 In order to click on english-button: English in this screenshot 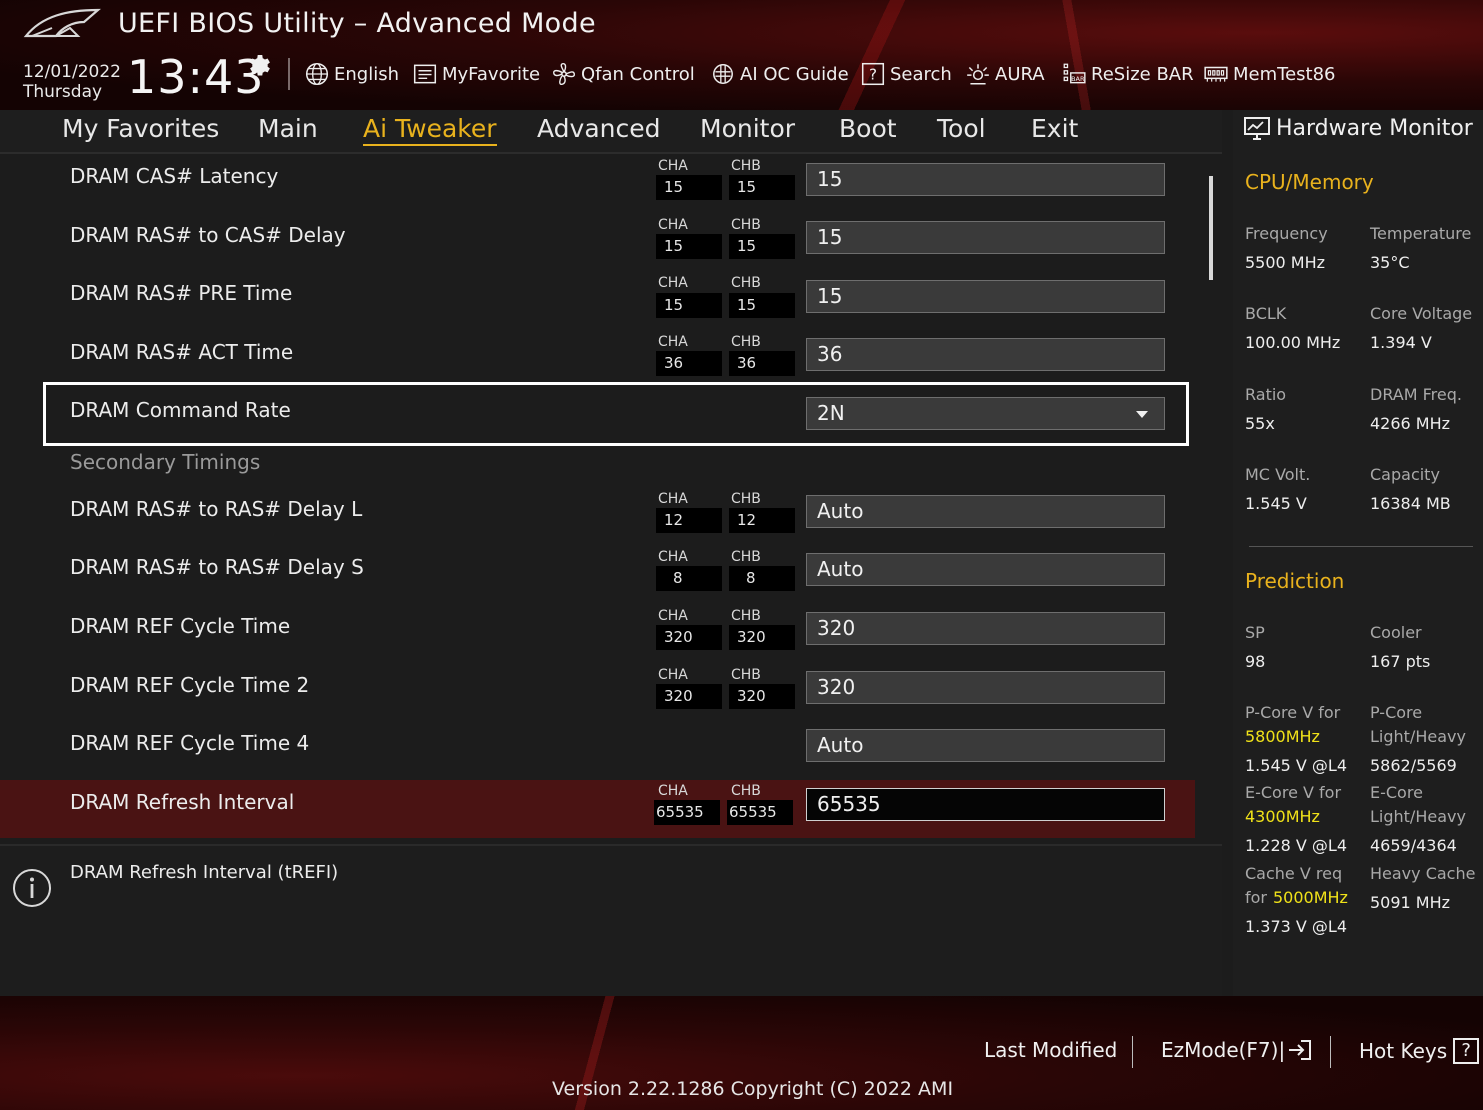, I will do `click(351, 74)`.